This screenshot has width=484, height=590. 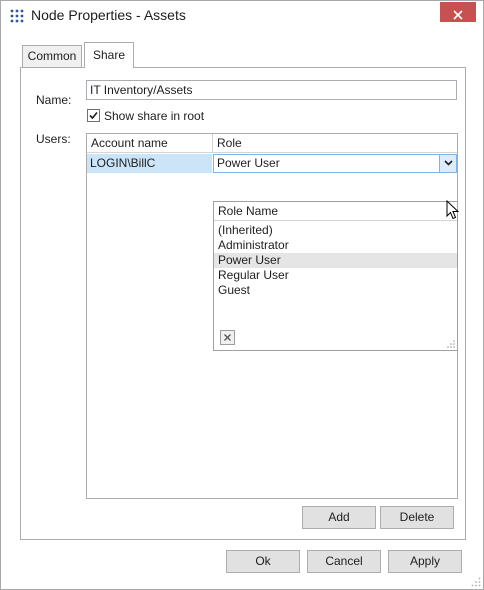 What do you see at coordinates (17, 16) in the screenshot?
I see `app-grid-icon` at bounding box center [17, 16].